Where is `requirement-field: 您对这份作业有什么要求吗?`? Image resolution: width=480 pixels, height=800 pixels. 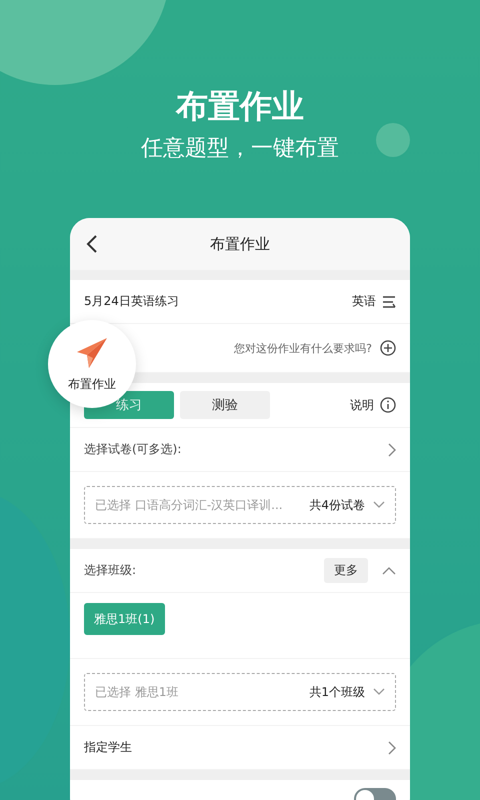
requirement-field: 您对这份作业有什么要求吗? is located at coordinates (282, 348).